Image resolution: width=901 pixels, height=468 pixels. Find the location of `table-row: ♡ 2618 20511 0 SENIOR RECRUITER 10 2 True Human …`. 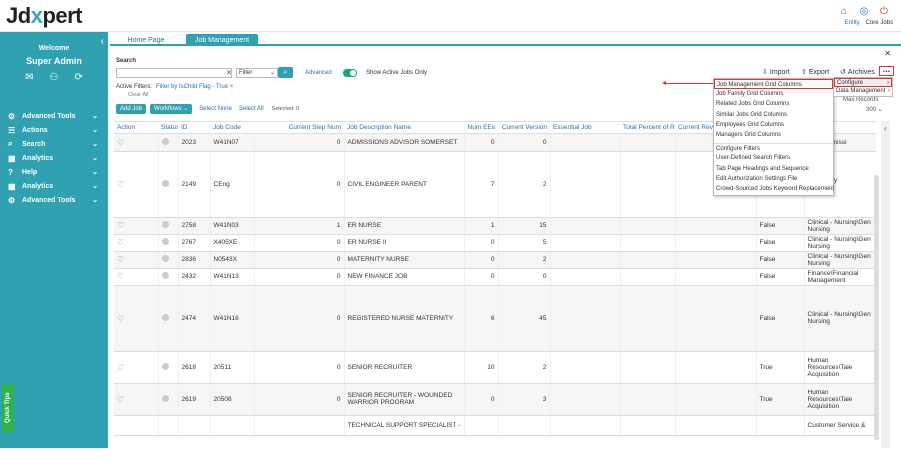

table-row: ♡ 2618 20511 0 SENIOR RECRUITER 10 2 True Human … is located at coordinates (495, 367).